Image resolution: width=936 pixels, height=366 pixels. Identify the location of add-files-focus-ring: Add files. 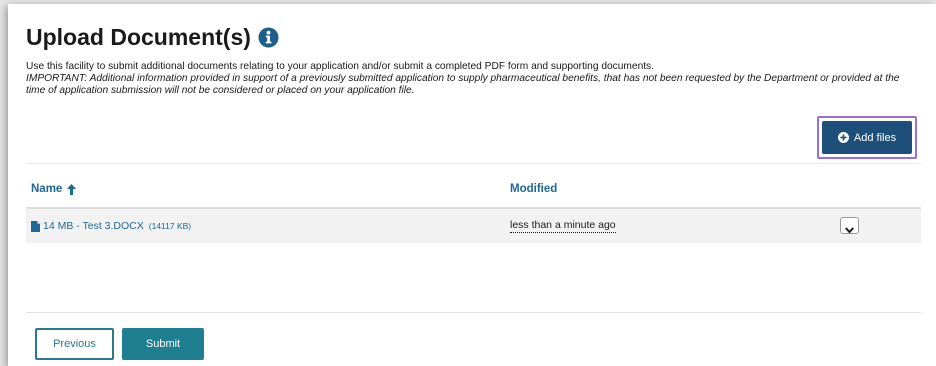
(867, 137).